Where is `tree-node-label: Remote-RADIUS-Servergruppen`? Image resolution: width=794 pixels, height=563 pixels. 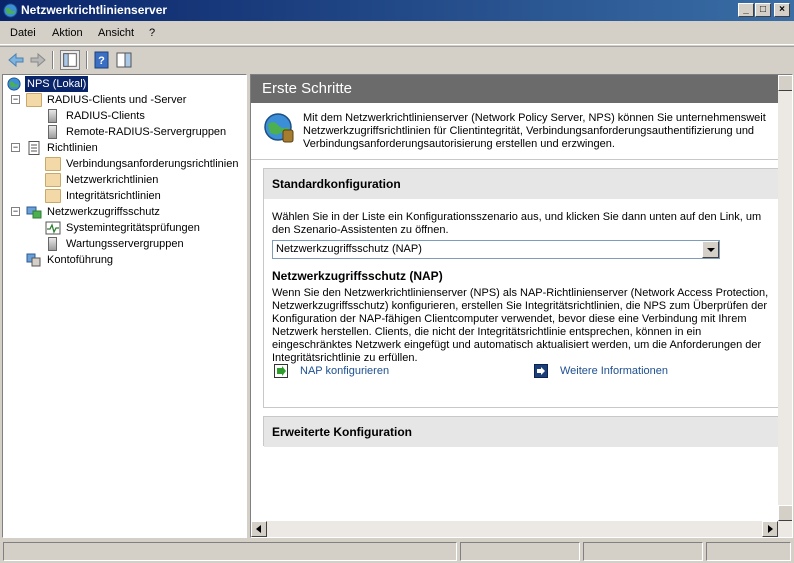
tree-node-label: Remote-RADIUS-Servergruppen is located at coordinates (146, 132).